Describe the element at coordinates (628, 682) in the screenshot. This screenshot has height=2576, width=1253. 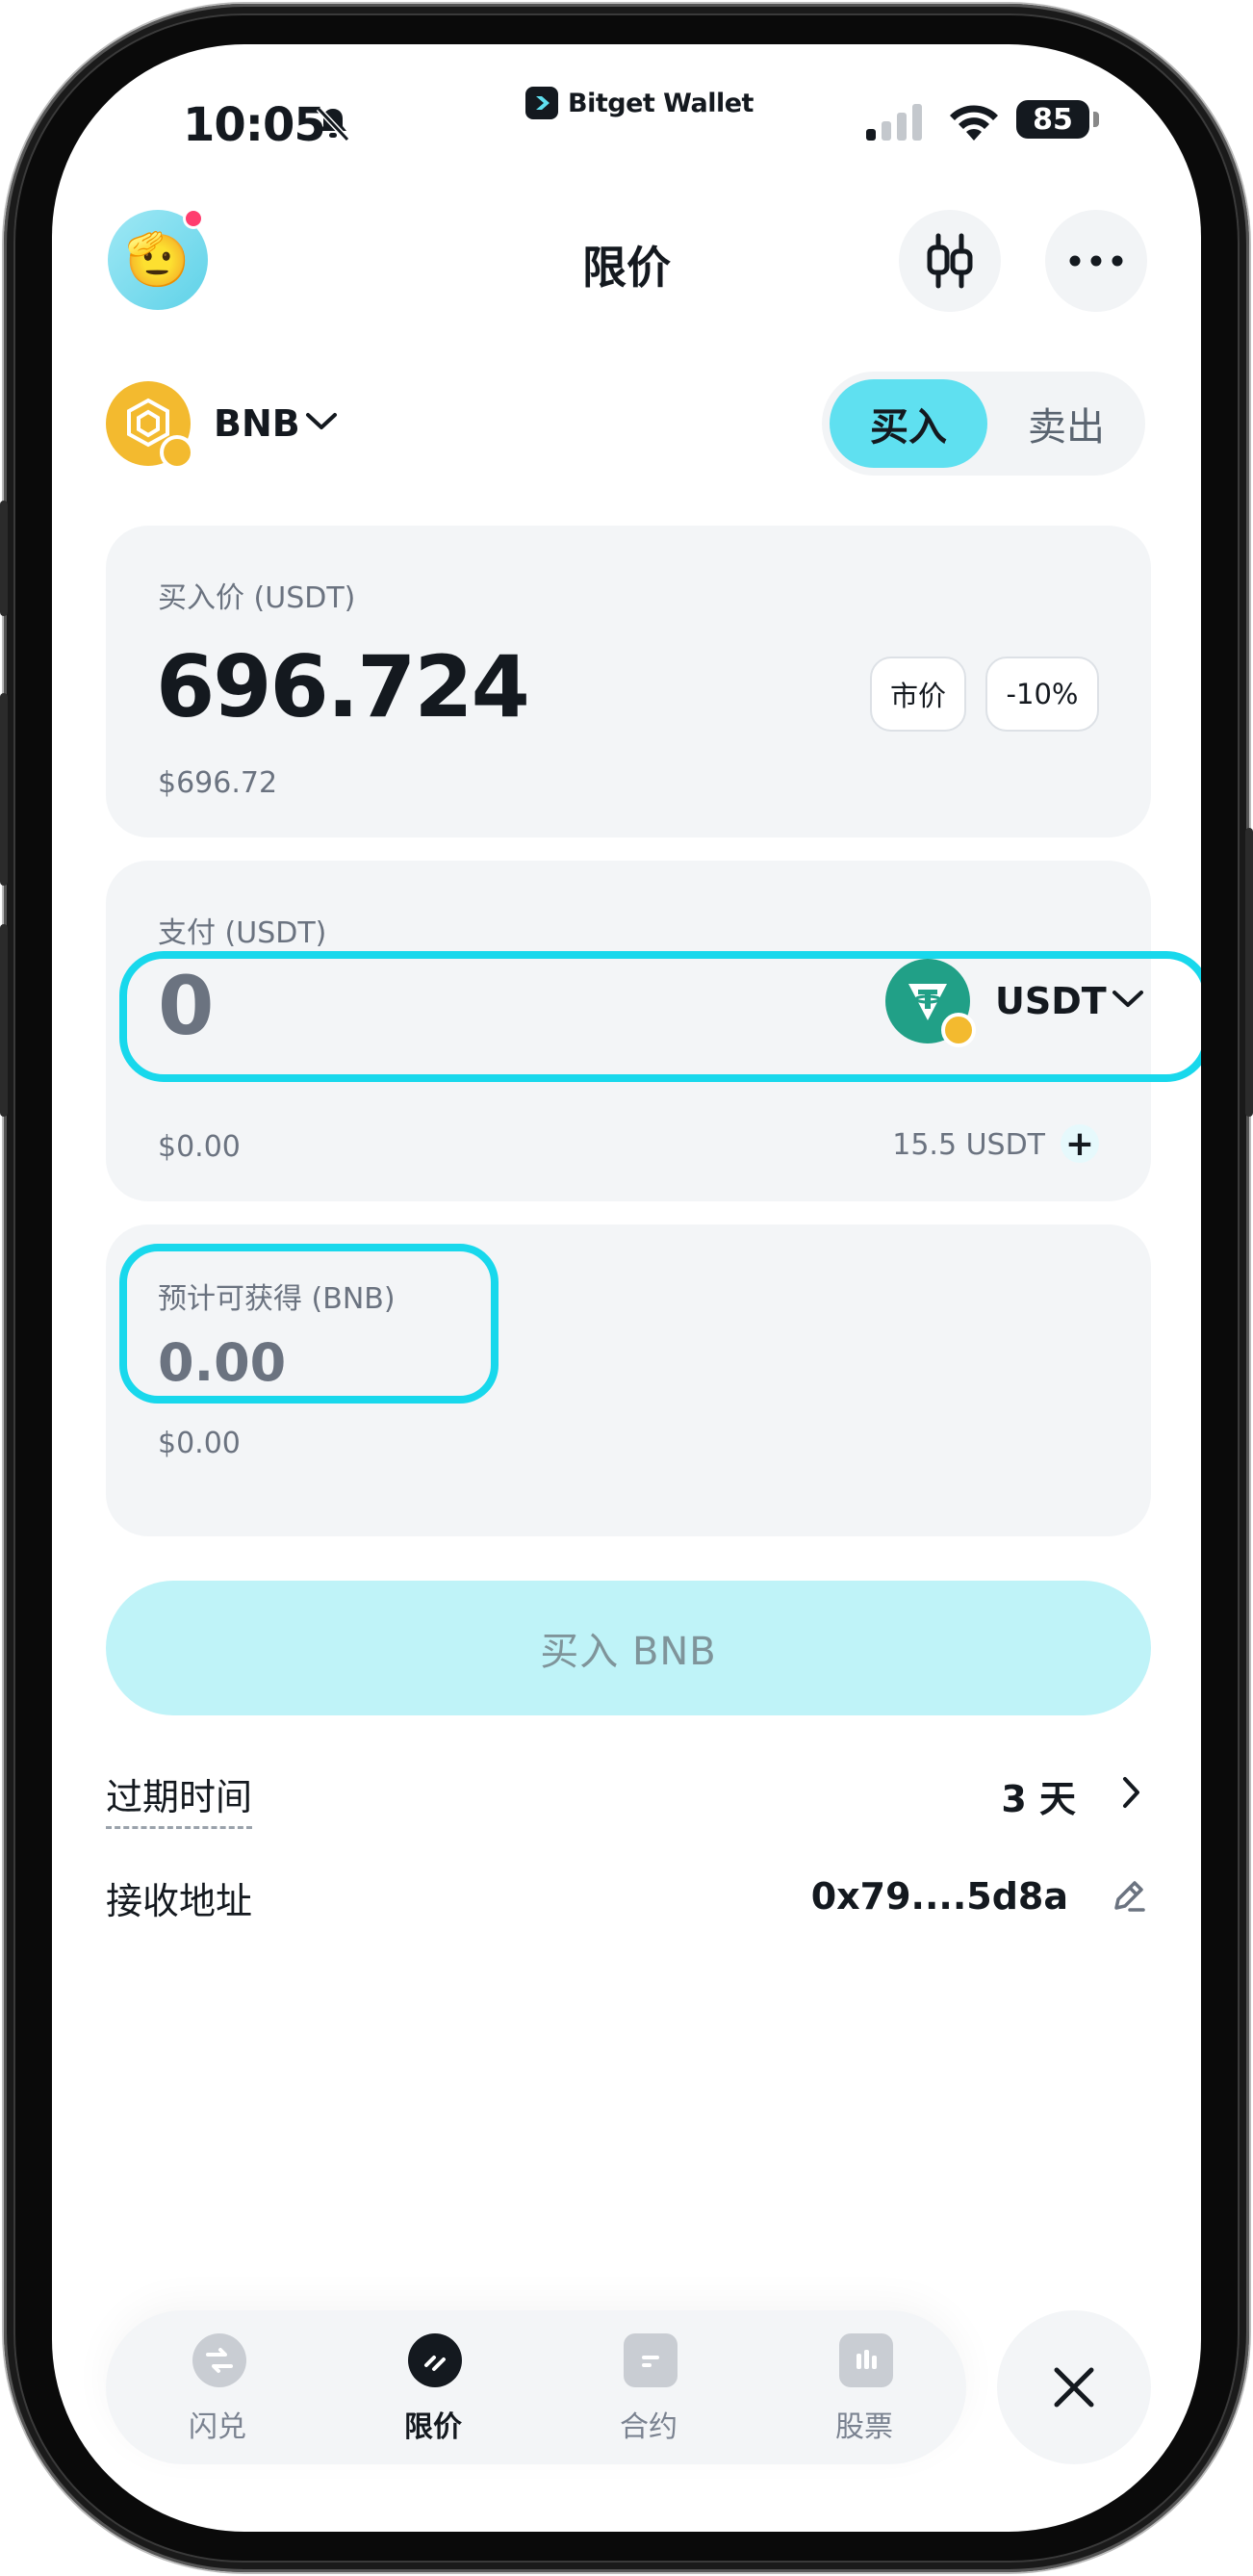
I see `price-card: 买入价 (USDT) 696.724 $696.72 市价 -10%` at that location.